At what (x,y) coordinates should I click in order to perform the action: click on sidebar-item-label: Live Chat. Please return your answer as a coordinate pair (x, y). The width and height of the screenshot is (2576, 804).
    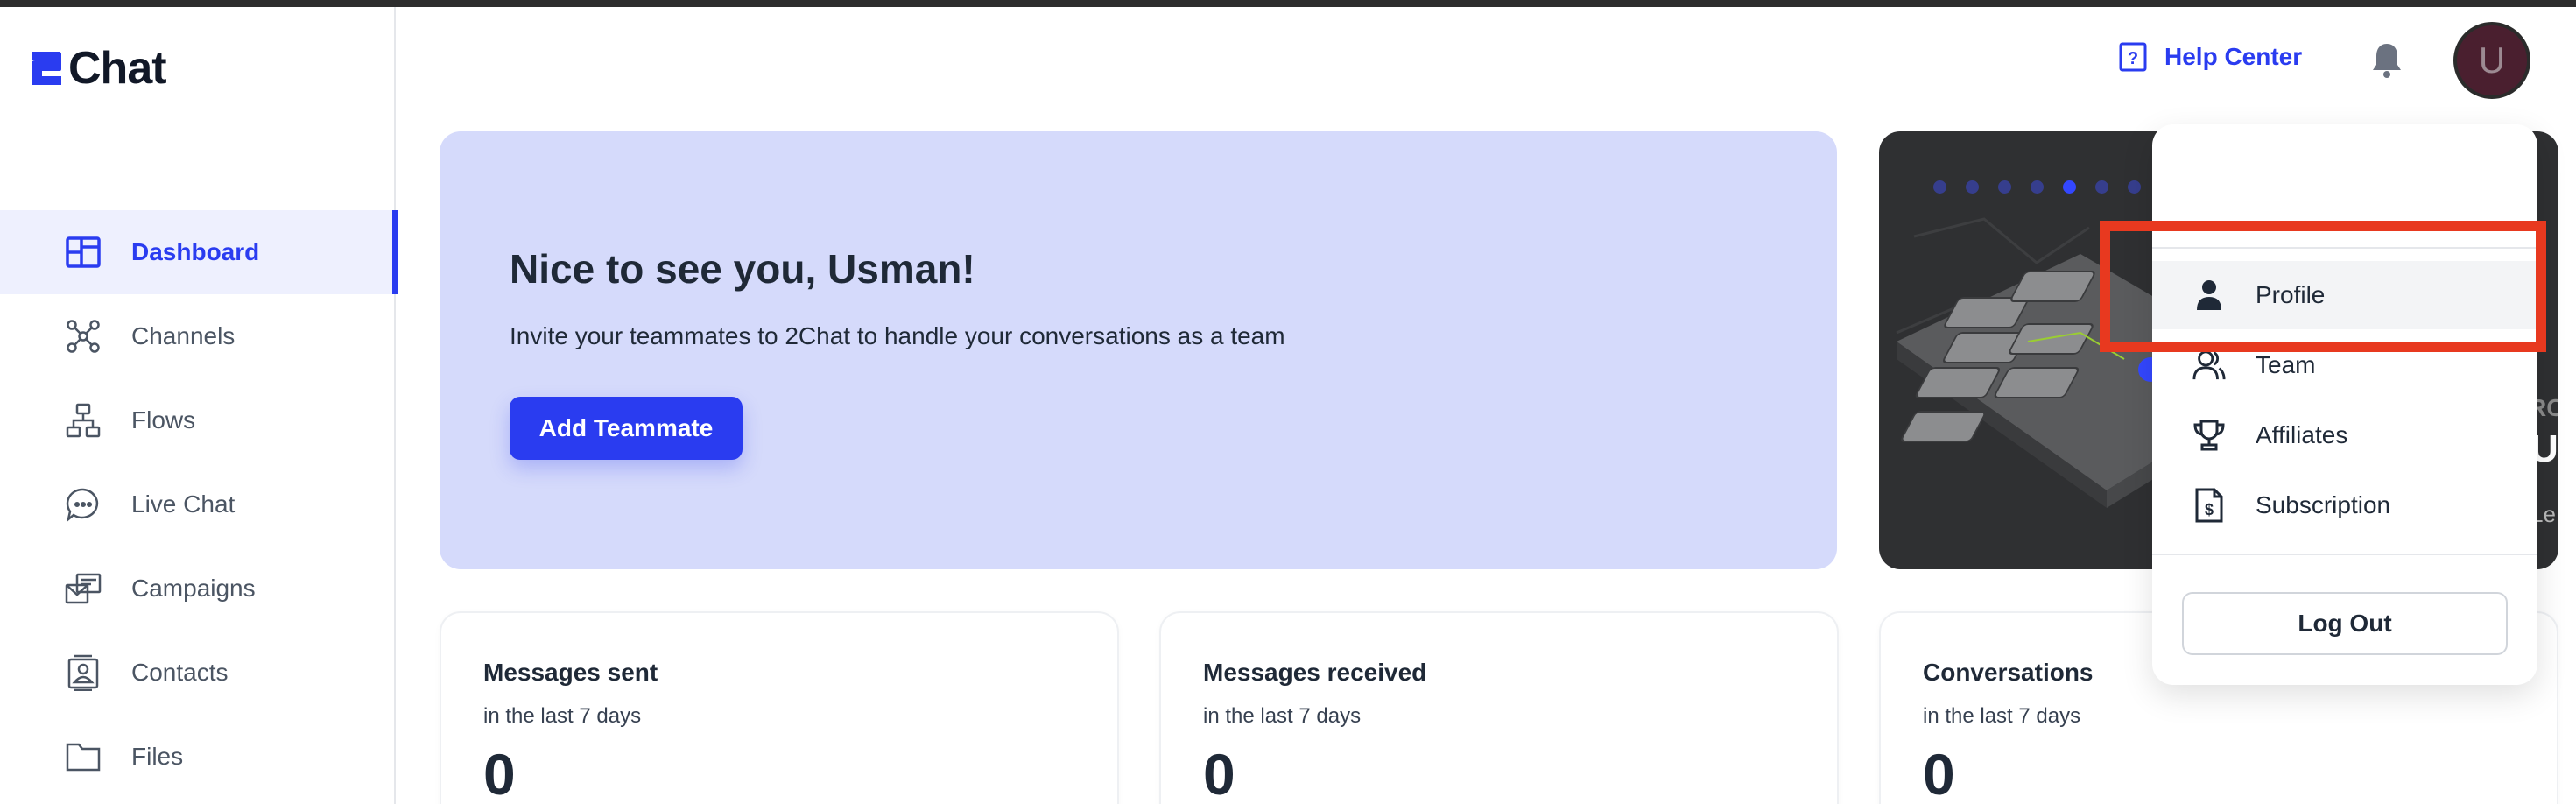
    Looking at the image, I should click on (183, 504).